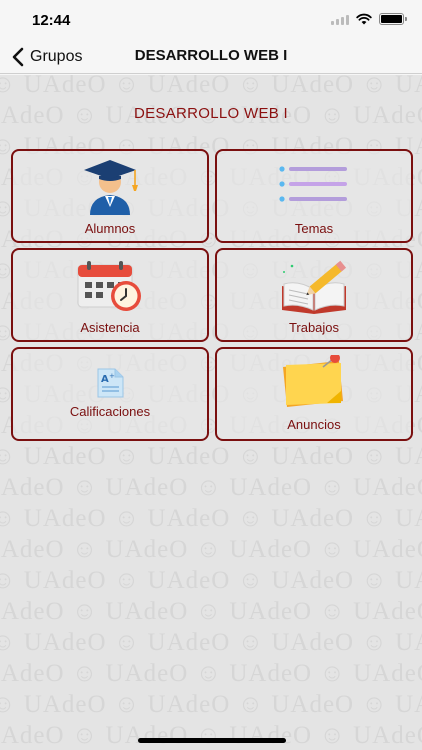 The width and height of the screenshot is (422, 750). What do you see at coordinates (110, 327) in the screenshot?
I see `menu-card-label: Asistencia` at bounding box center [110, 327].